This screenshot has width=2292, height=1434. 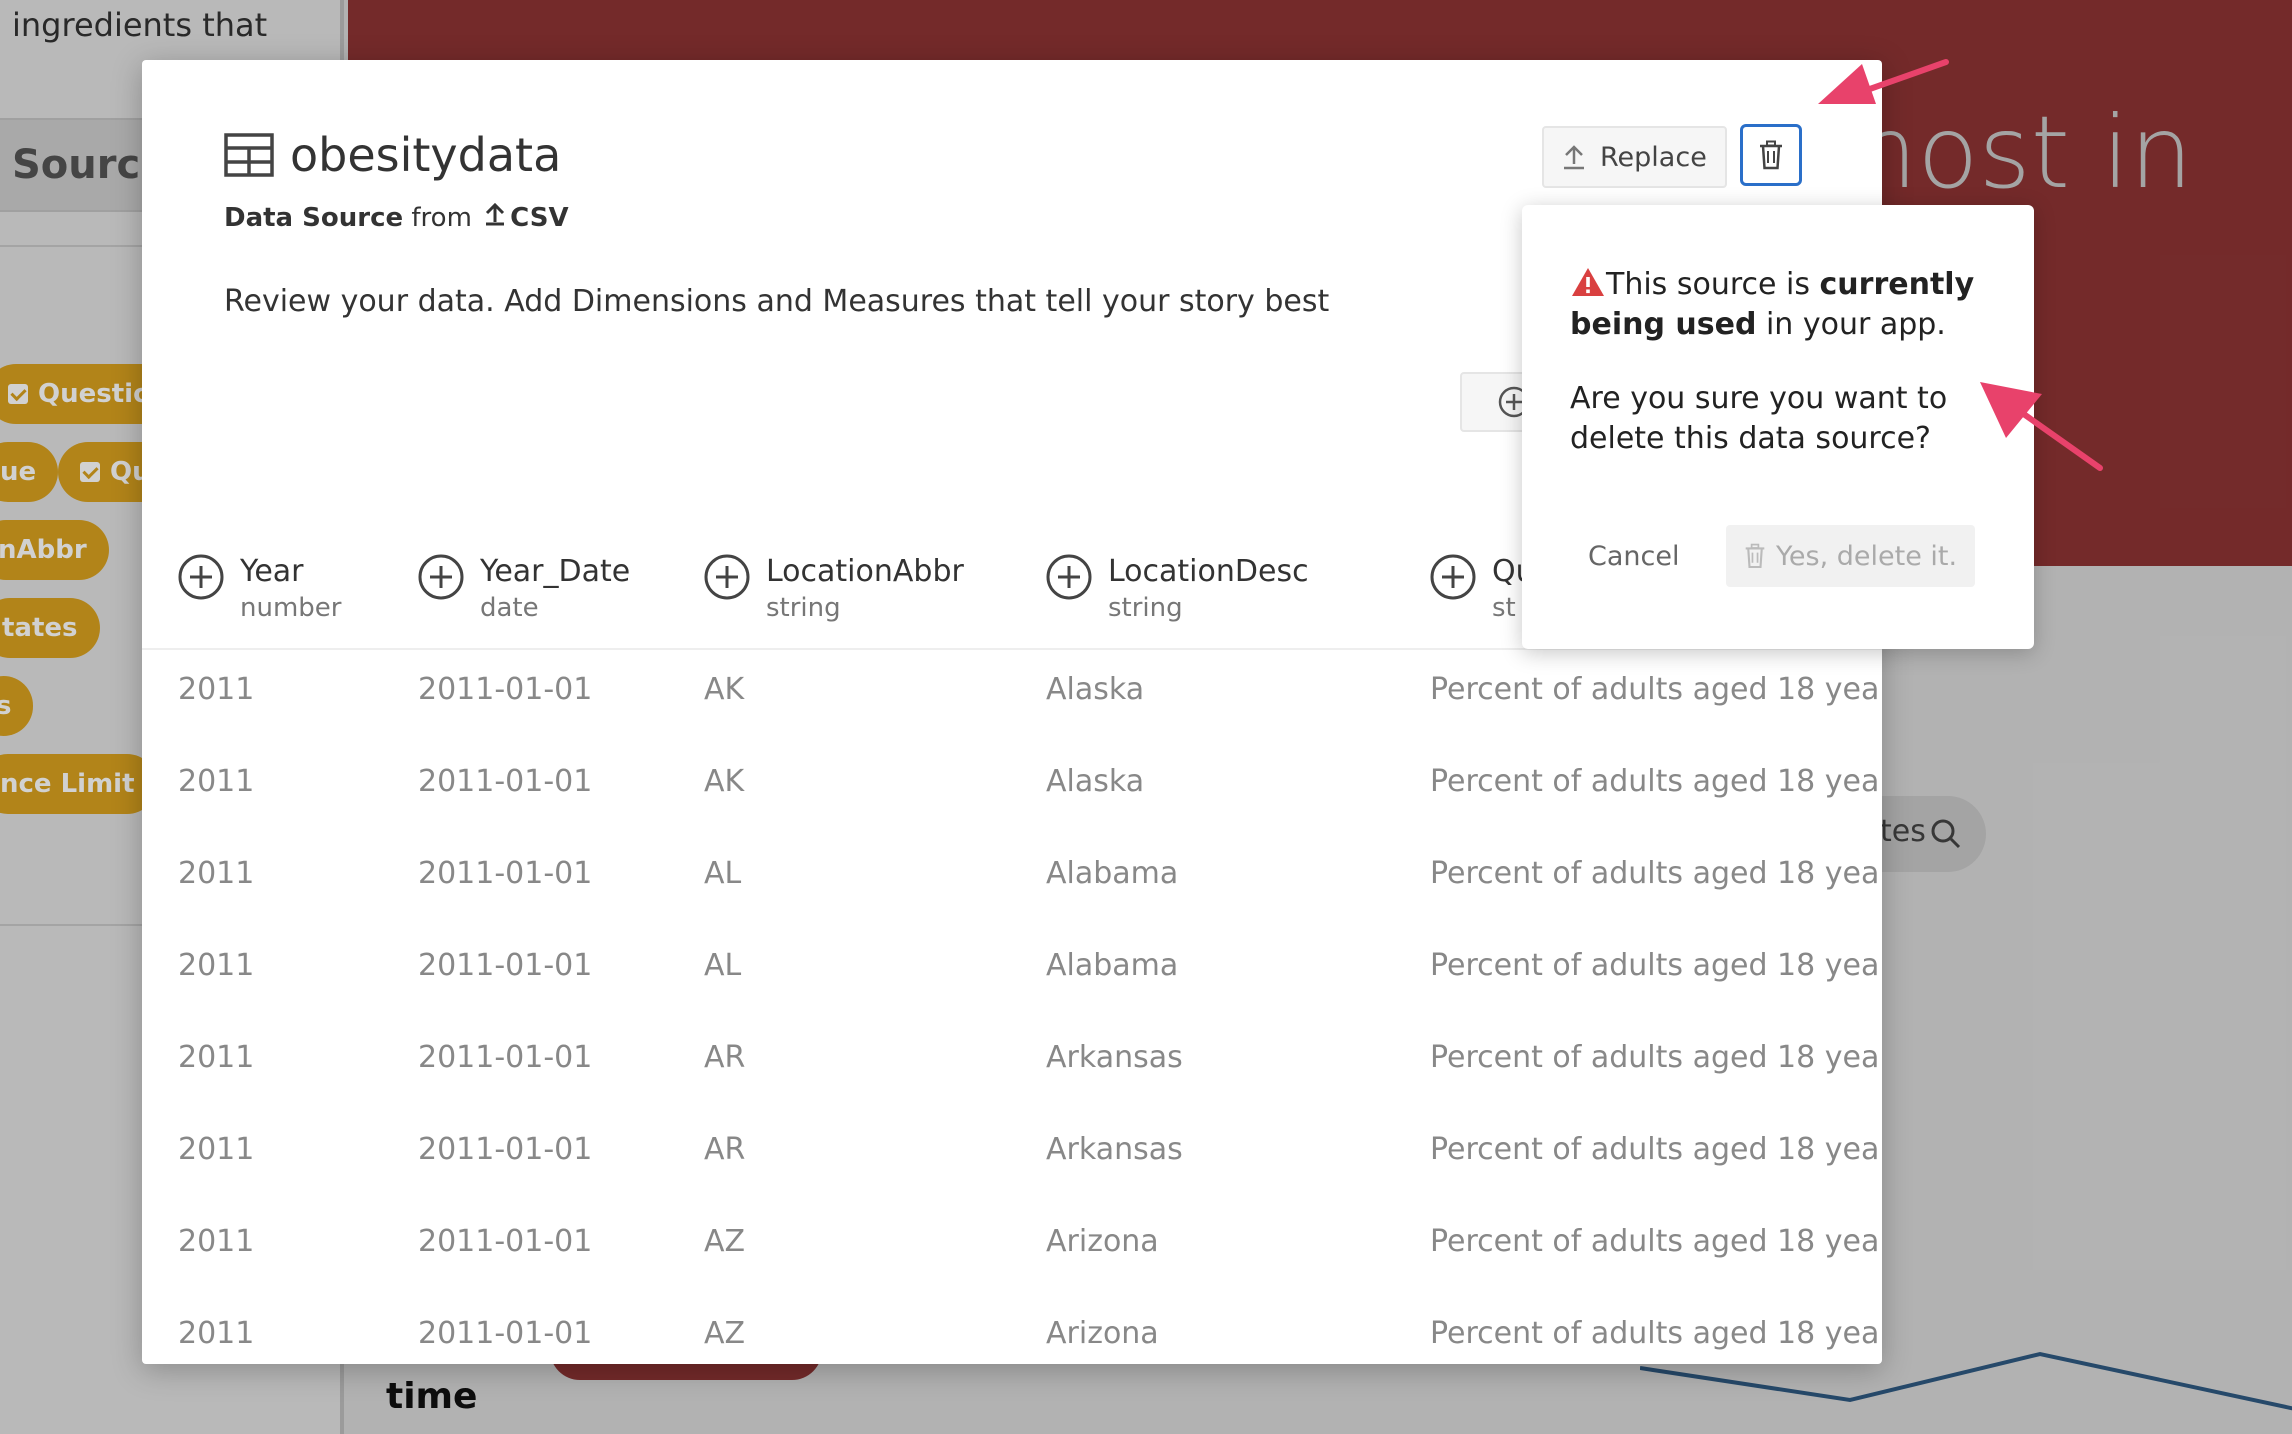 I want to click on column-header: Year number, so click(x=259, y=590).